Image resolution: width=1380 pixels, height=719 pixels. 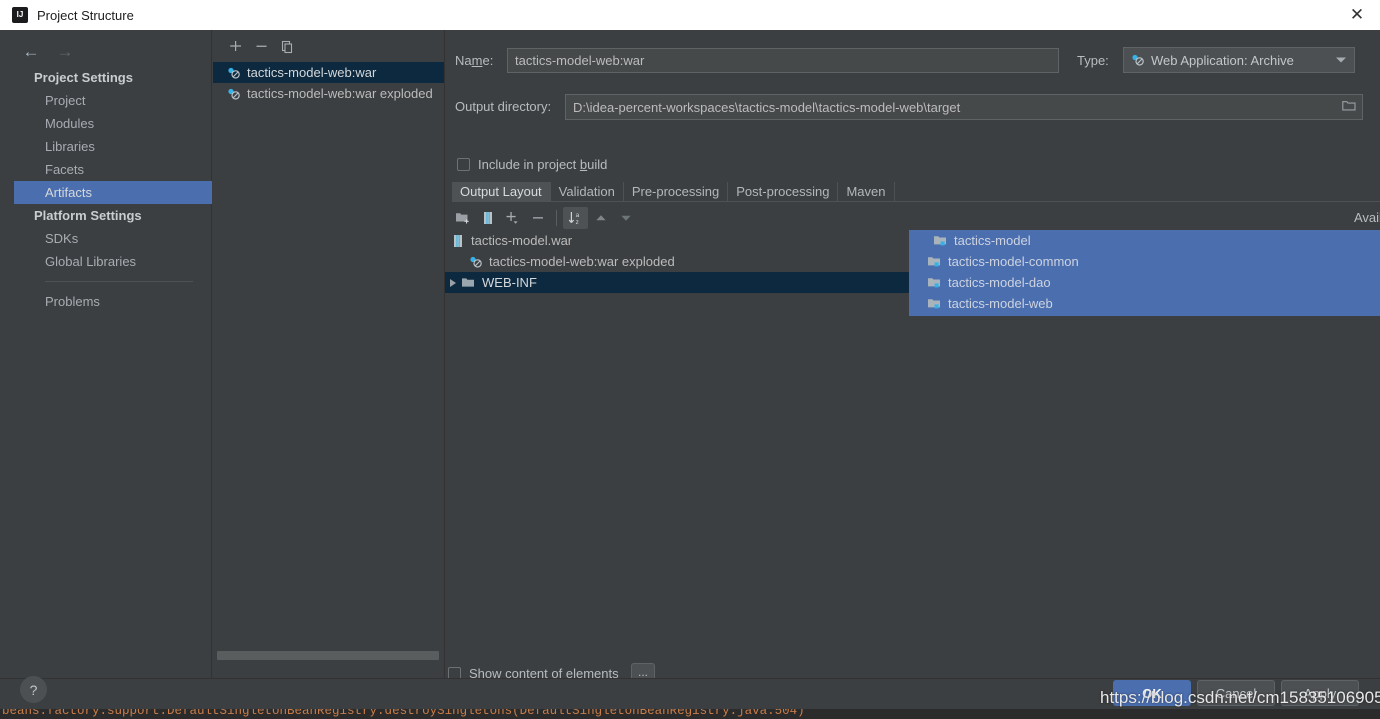 What do you see at coordinates (1093, 60) in the screenshot?
I see `type-label: Type:` at bounding box center [1093, 60].